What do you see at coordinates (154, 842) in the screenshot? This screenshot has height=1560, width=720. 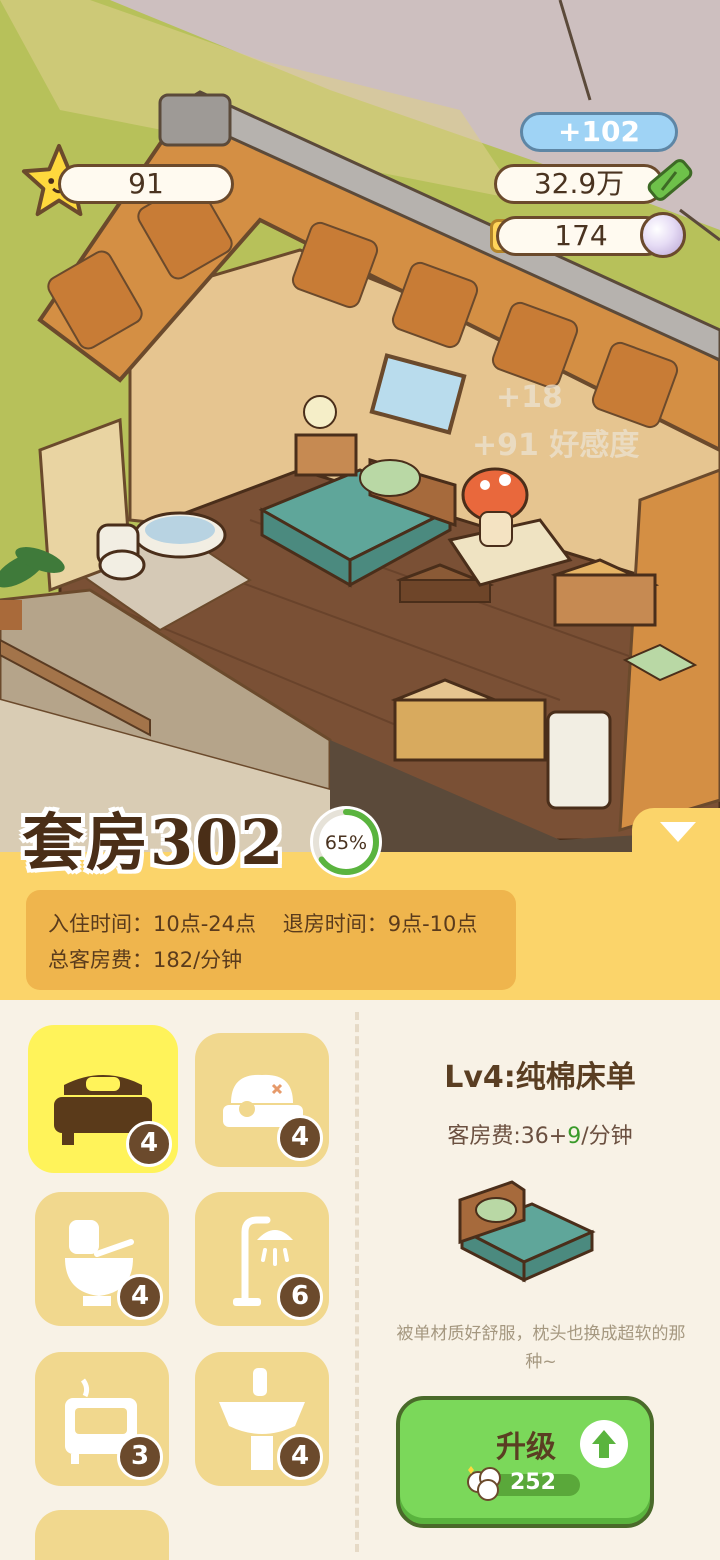 I see `room-title: 套房302` at bounding box center [154, 842].